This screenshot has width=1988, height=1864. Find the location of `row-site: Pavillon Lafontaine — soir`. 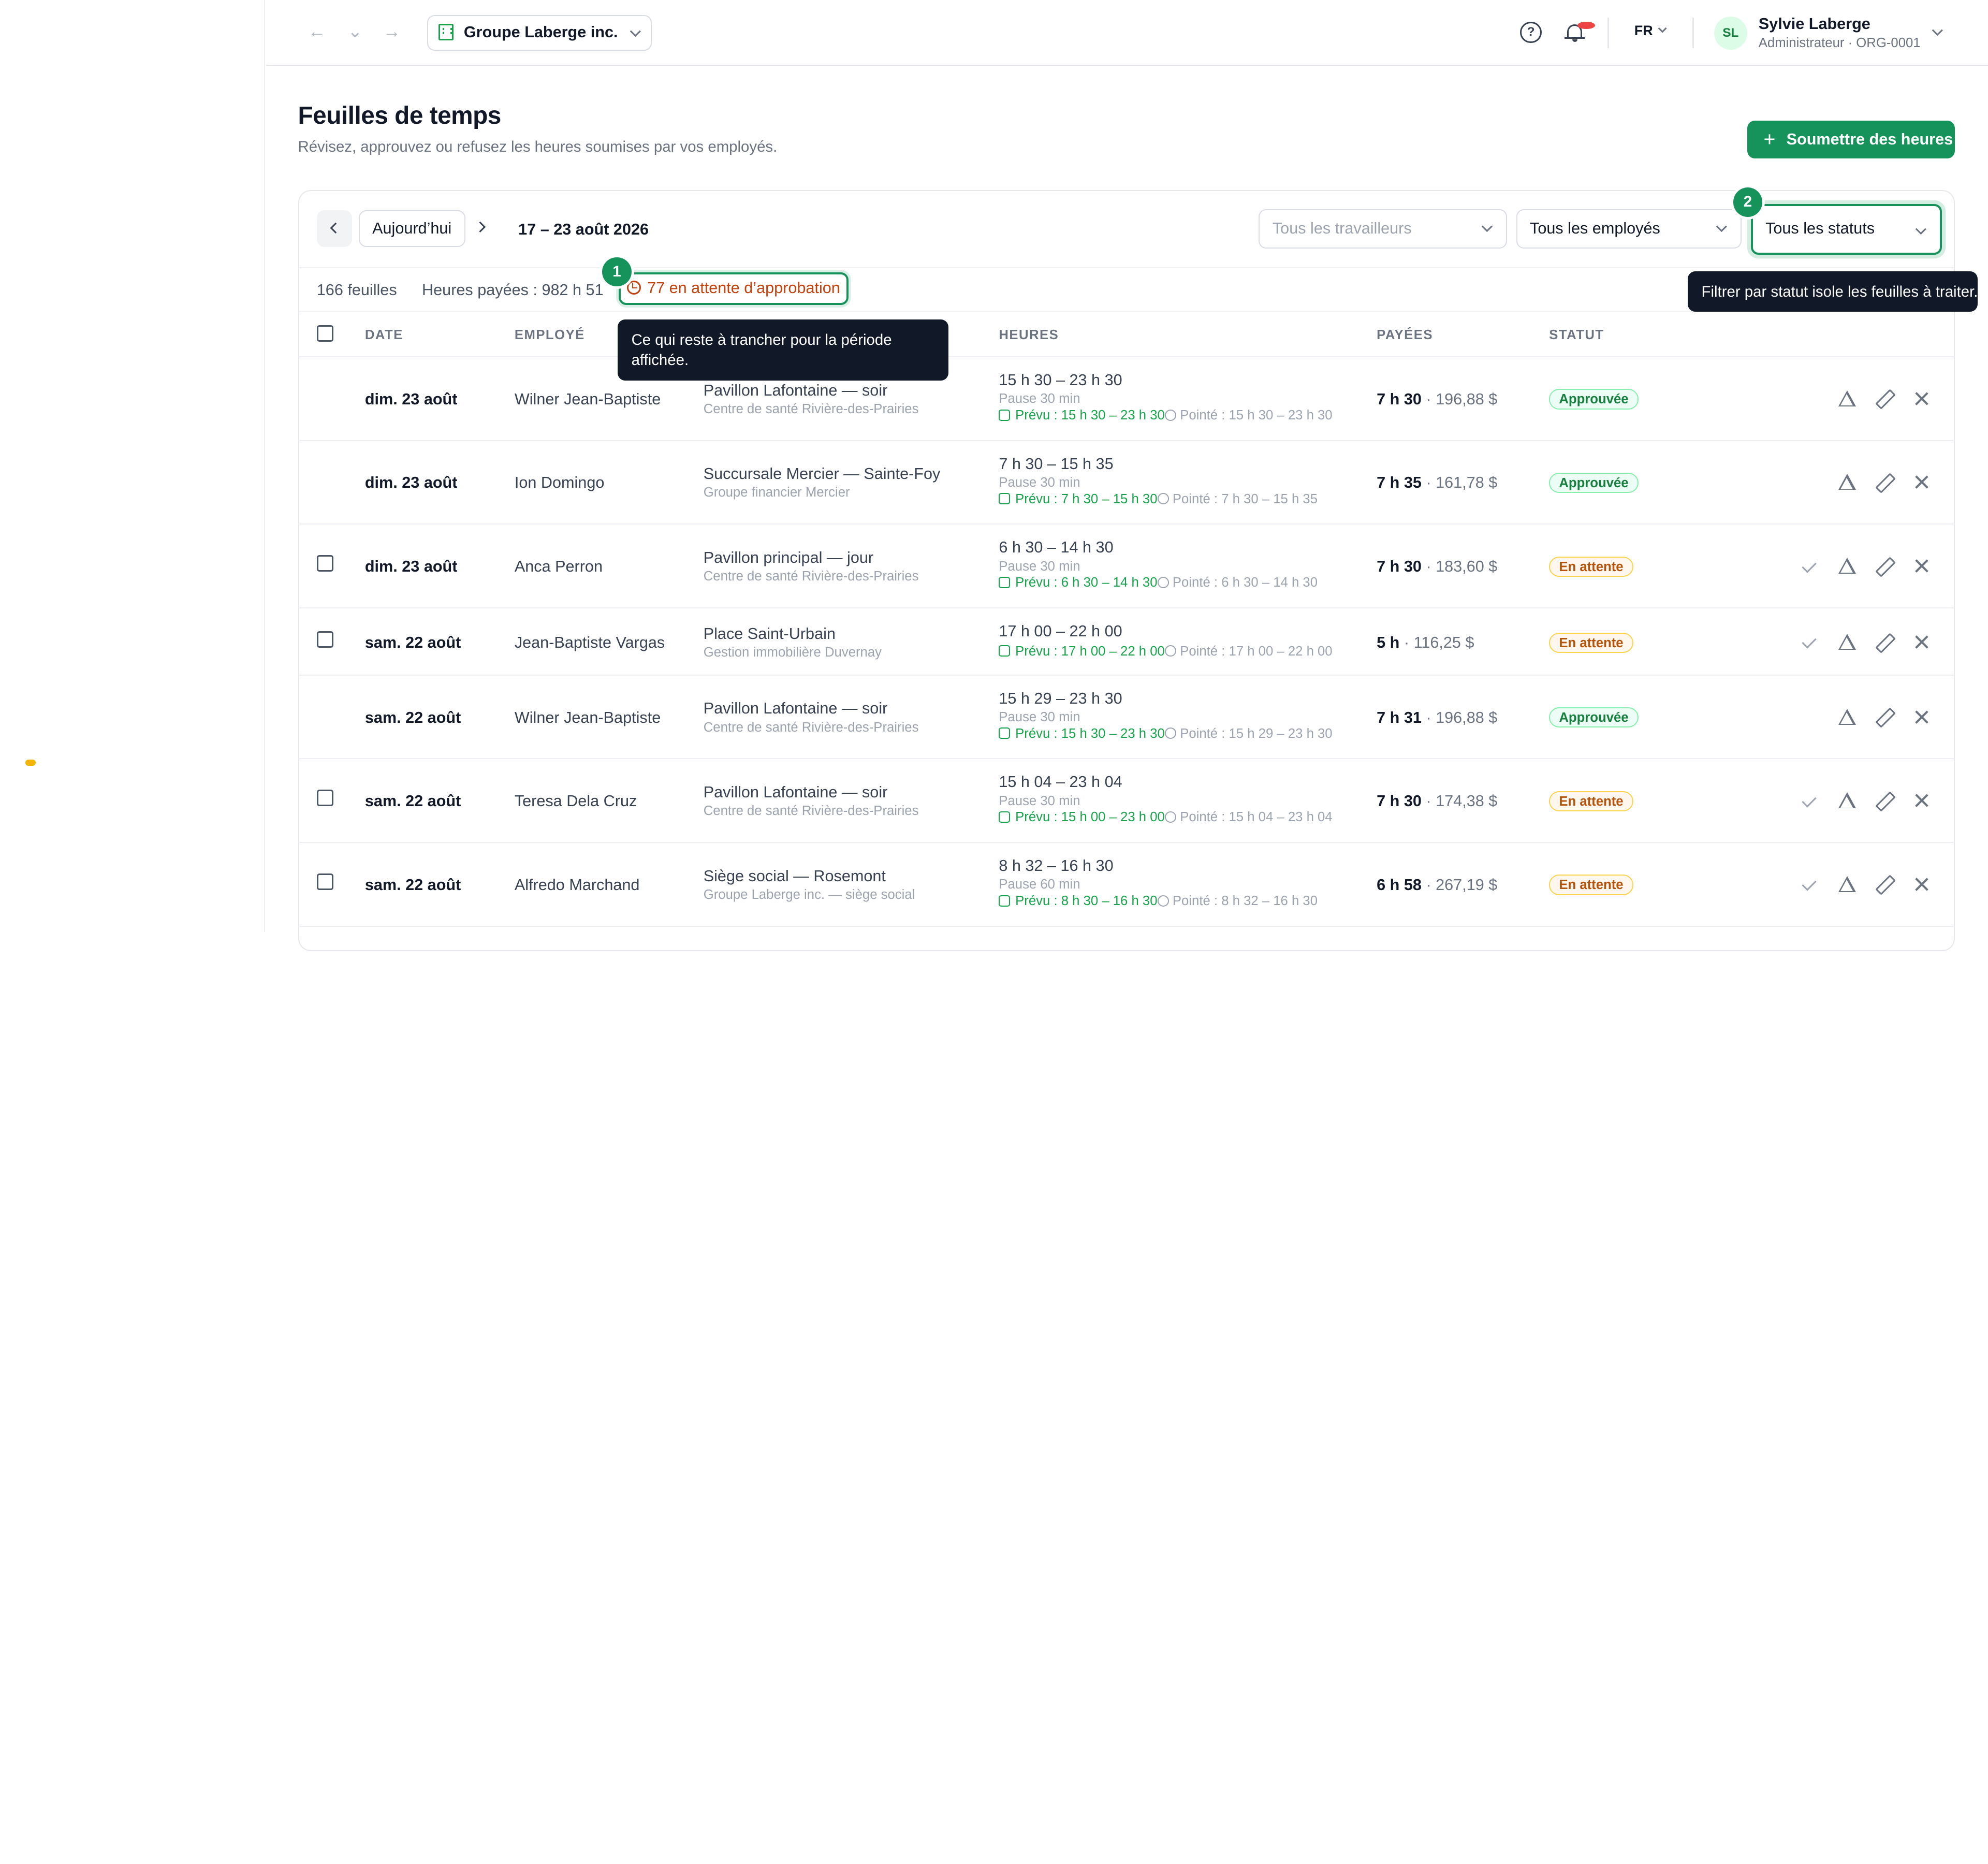

row-site: Pavillon Lafontaine — soir is located at coordinates (795, 390).